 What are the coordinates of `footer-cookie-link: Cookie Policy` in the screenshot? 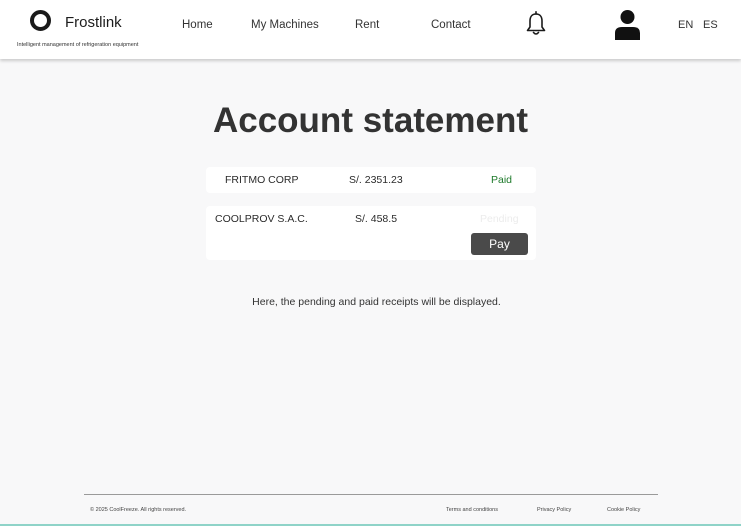 It's located at (623, 510).